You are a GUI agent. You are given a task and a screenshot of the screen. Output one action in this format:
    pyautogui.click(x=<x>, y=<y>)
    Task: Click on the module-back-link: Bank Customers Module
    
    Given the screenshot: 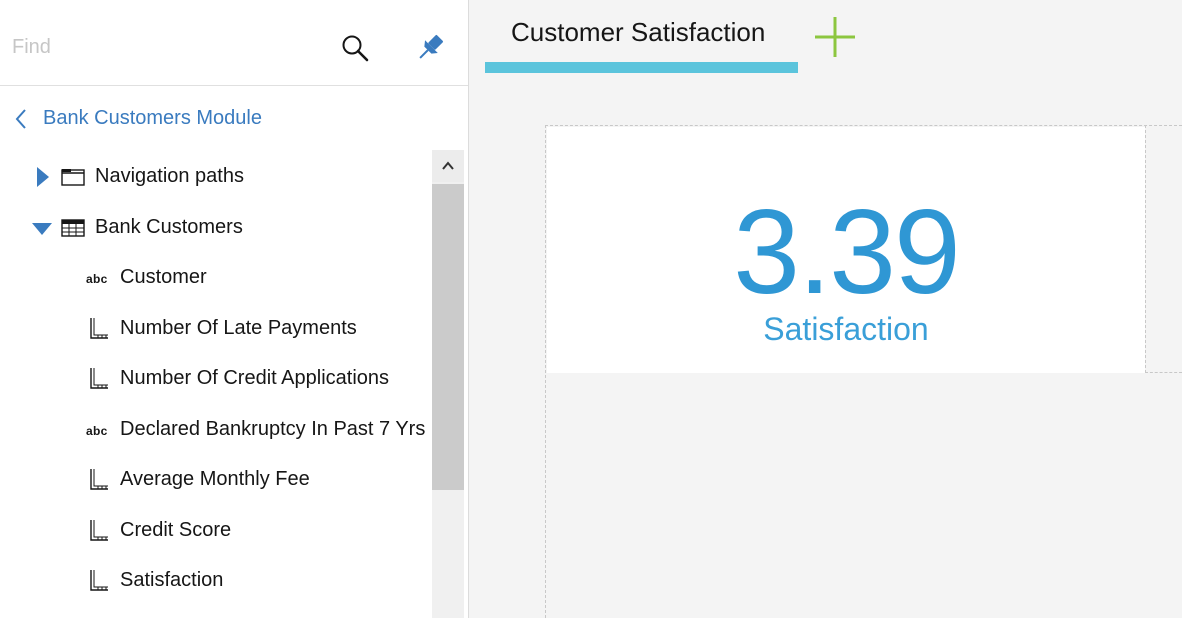 What is the action you would take?
    pyautogui.click(x=234, y=120)
    